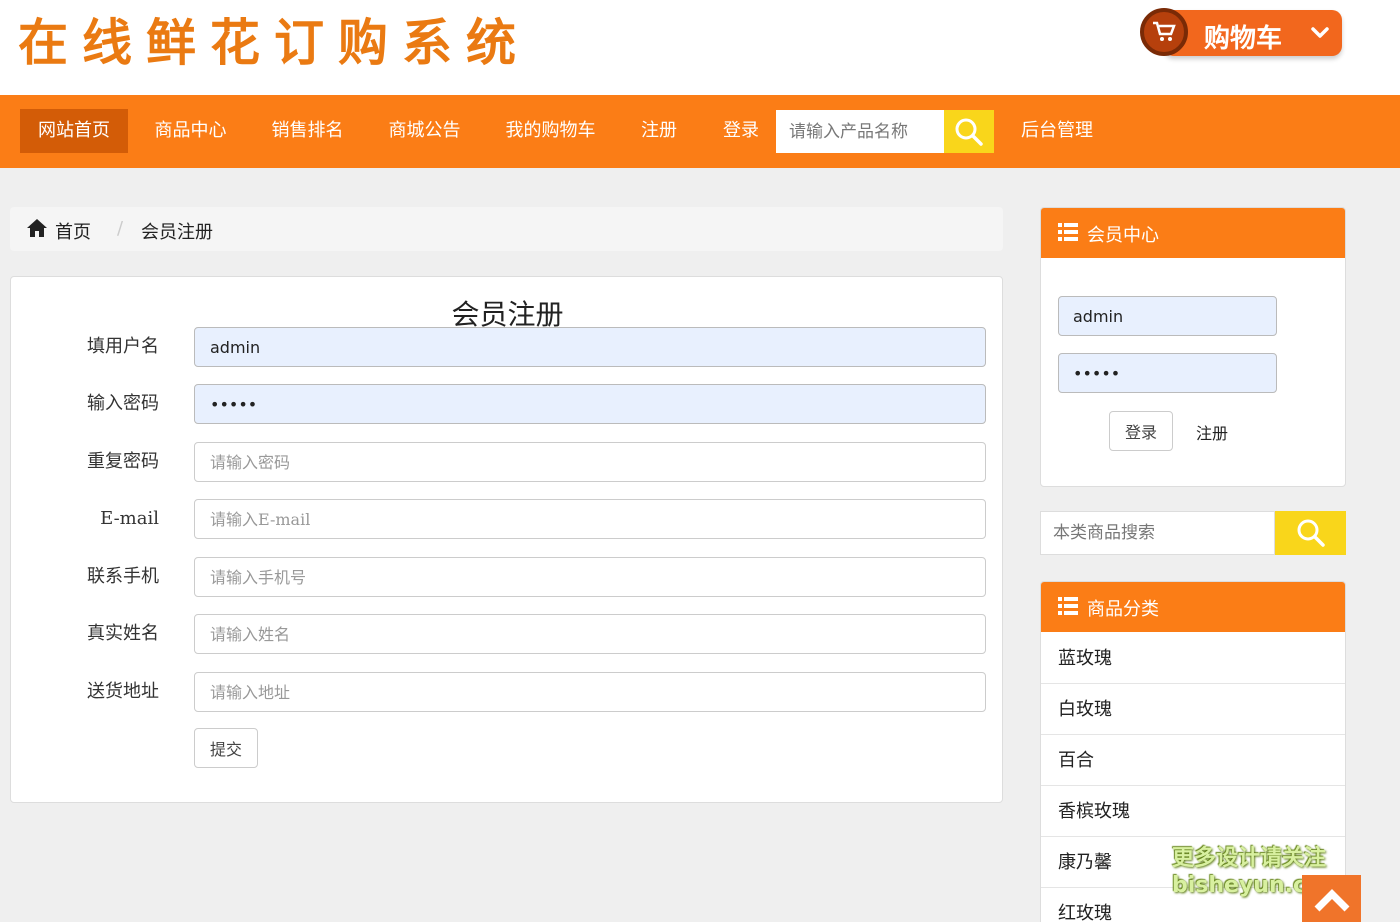  I want to click on category-search-button, so click(1310, 533).